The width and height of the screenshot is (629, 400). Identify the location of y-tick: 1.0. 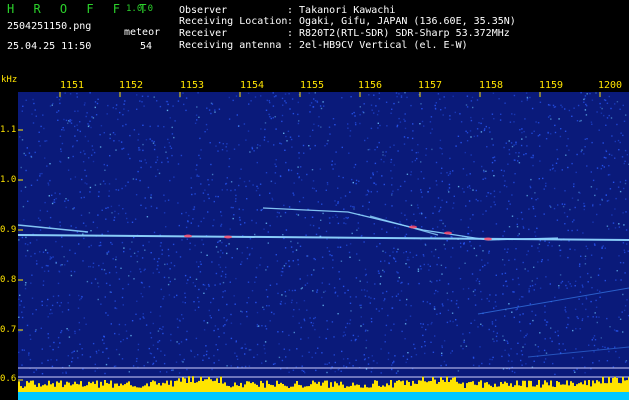
(8, 180).